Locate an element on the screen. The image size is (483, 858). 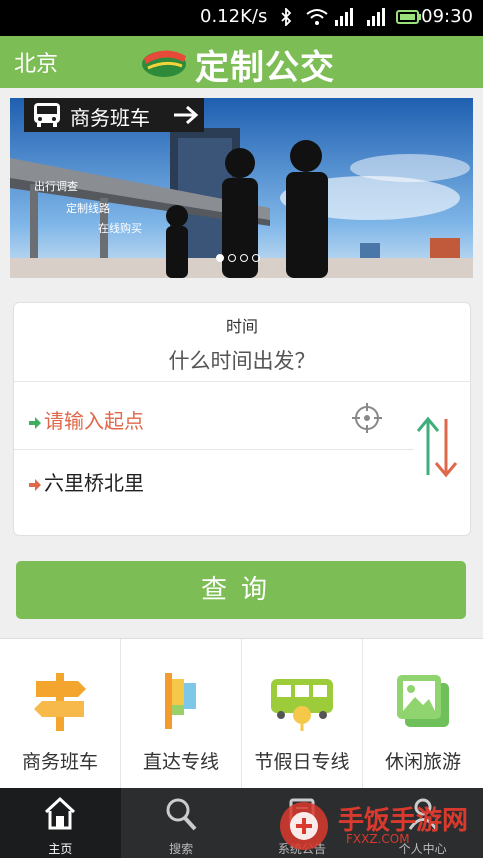
category-direct-line: 直达专线 is located at coordinates (181, 714).